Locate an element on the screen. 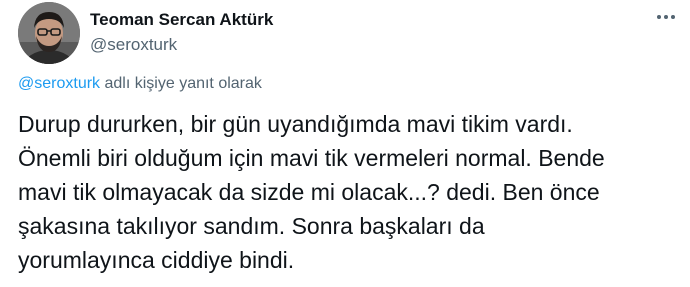  more-options-button is located at coordinates (666, 17).